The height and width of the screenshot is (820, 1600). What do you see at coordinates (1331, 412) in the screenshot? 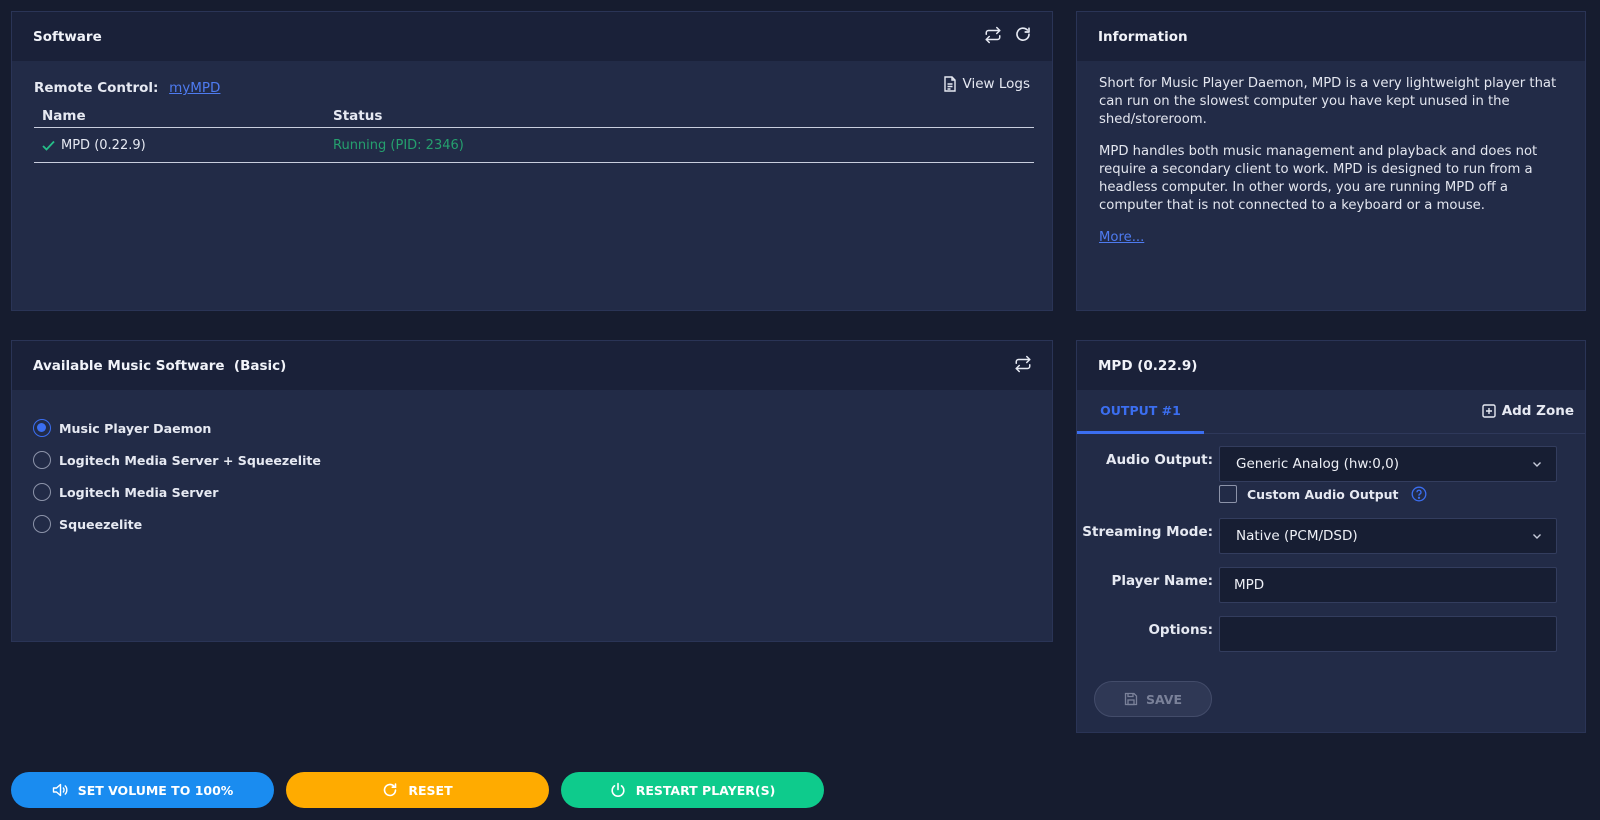
I see `output-tabs: OUTPUT #1 Add Zone` at bounding box center [1331, 412].